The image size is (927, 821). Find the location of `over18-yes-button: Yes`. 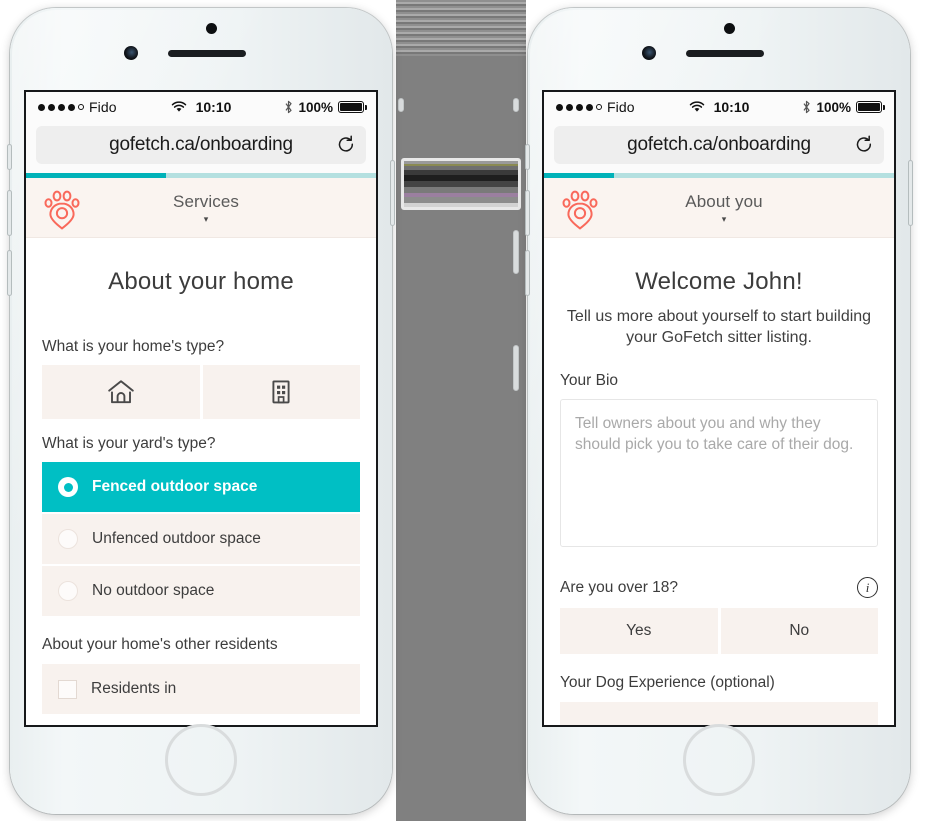

over18-yes-button: Yes is located at coordinates (639, 631).